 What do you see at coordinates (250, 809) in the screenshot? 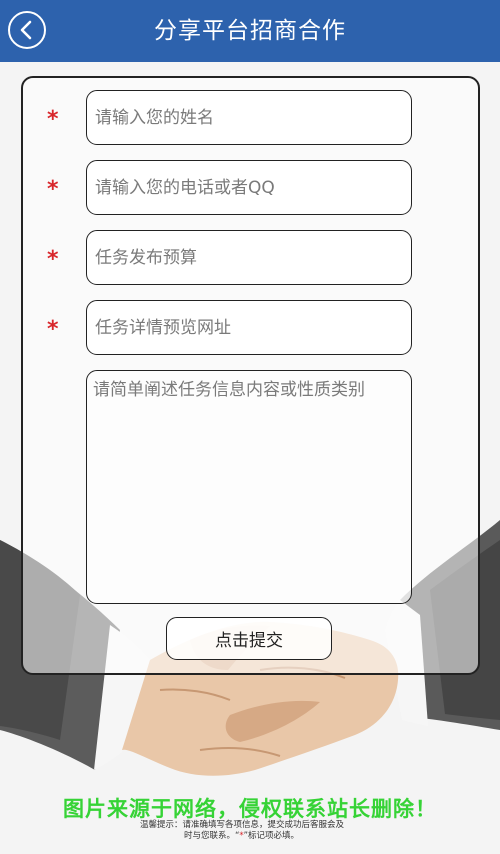
I see `watermark-text: 图片来源于网络，侵权联系站长删除！` at bounding box center [250, 809].